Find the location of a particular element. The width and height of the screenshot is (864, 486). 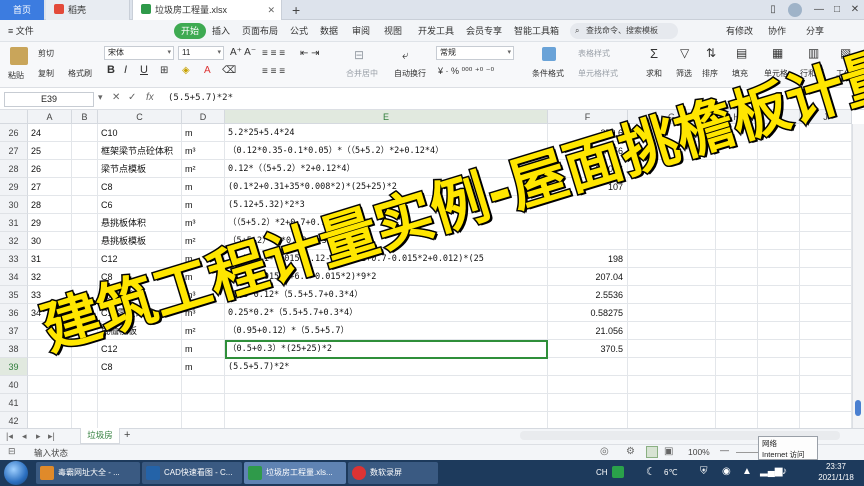

cell-d29: m is located at coordinates (203, 187).